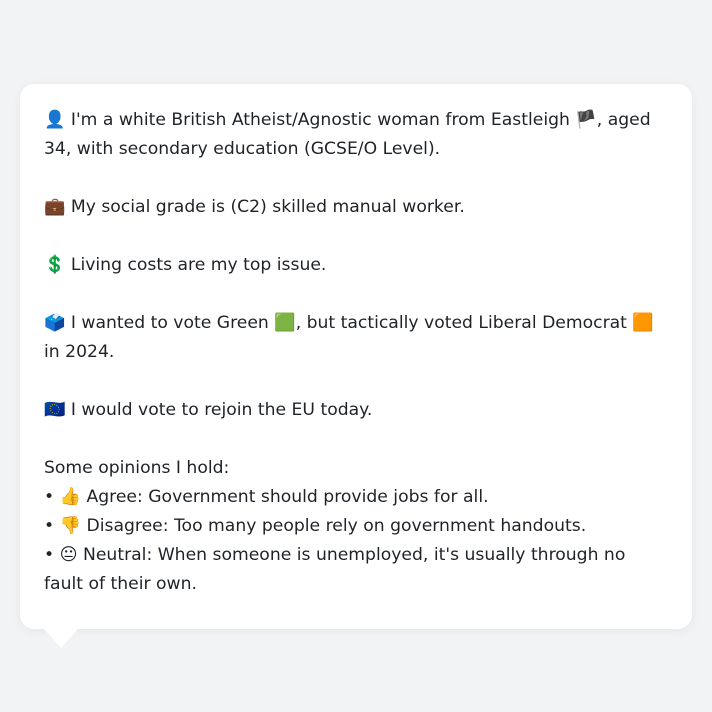 The height and width of the screenshot is (712, 712). What do you see at coordinates (55, 265) in the screenshot?
I see `dollar-icon: 💲` at bounding box center [55, 265].